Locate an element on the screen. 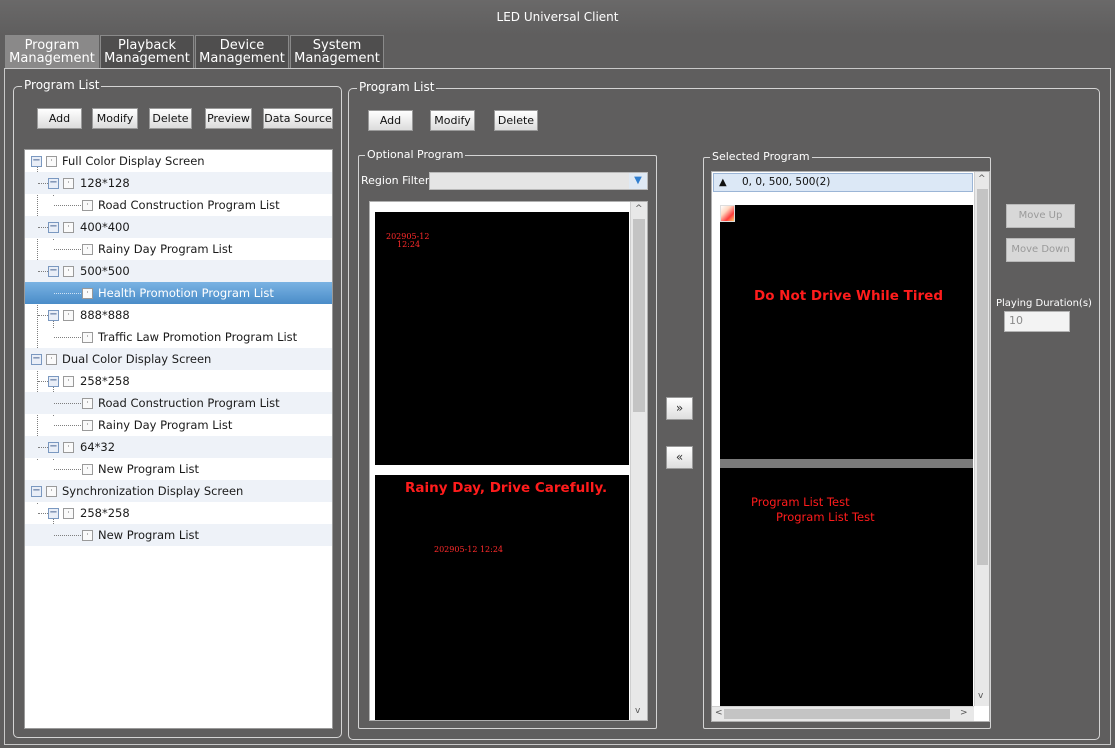 This screenshot has height=748, width=1115. program-thumbnail-icon is located at coordinates (727, 213).